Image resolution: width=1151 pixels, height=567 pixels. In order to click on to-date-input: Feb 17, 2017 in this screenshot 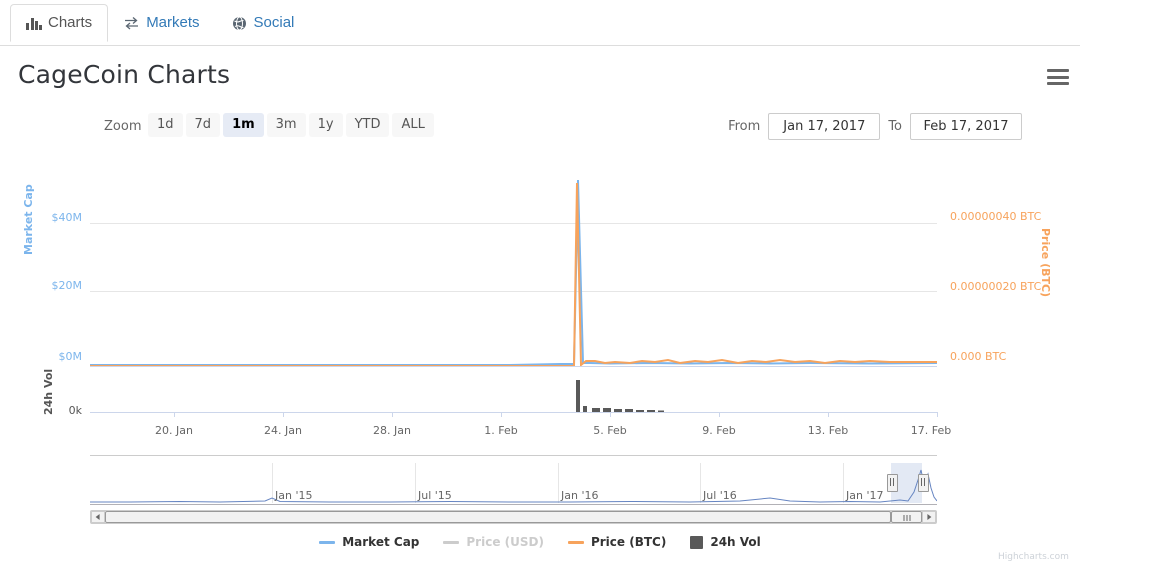, I will do `click(966, 126)`.